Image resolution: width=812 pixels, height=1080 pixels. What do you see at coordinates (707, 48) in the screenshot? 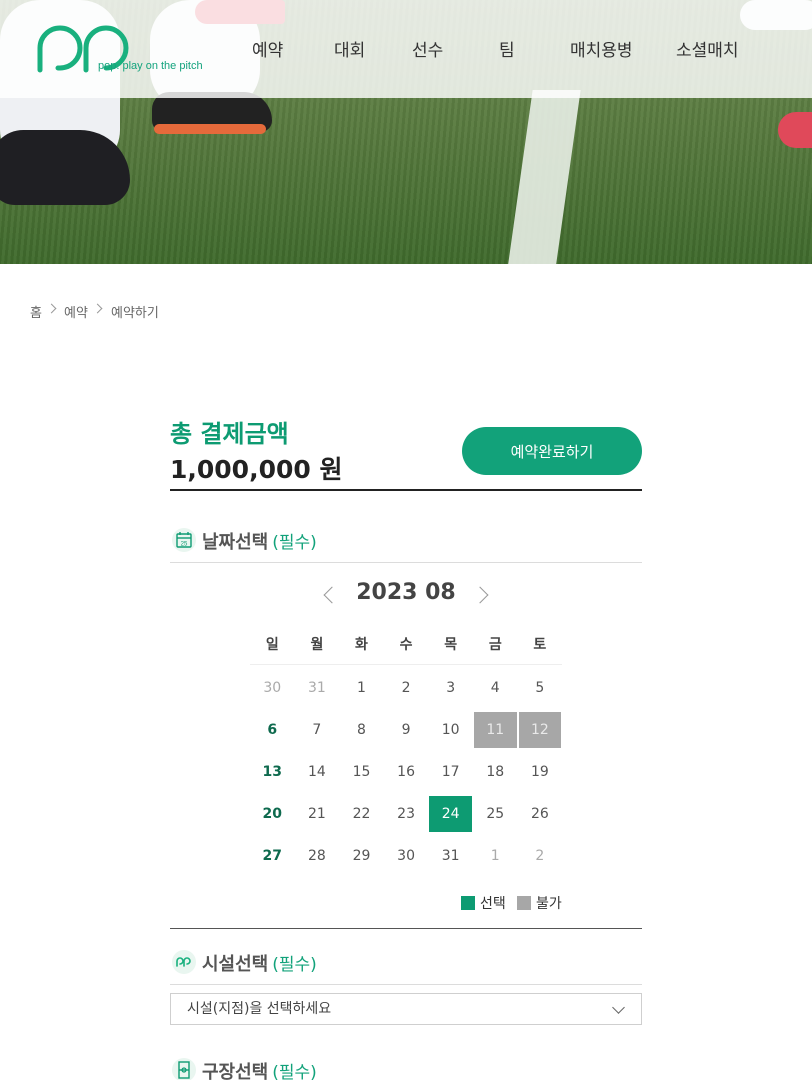
I see `nav-item-social-match: 소셜매치` at bounding box center [707, 48].